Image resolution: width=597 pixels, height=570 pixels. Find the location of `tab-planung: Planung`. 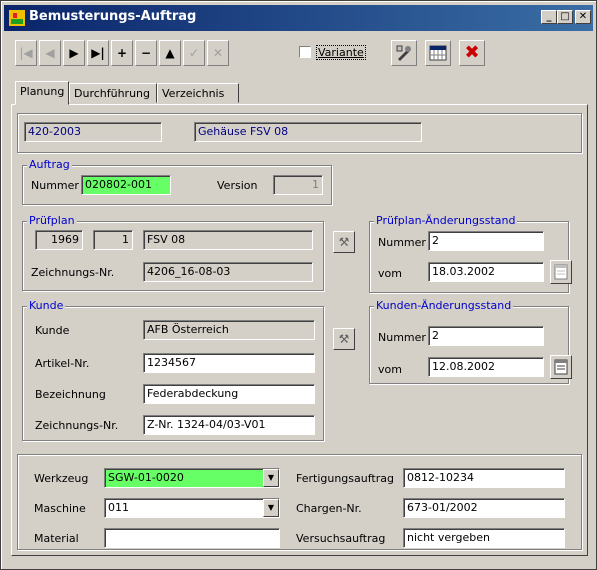

tab-planung: Planung is located at coordinates (42, 93).